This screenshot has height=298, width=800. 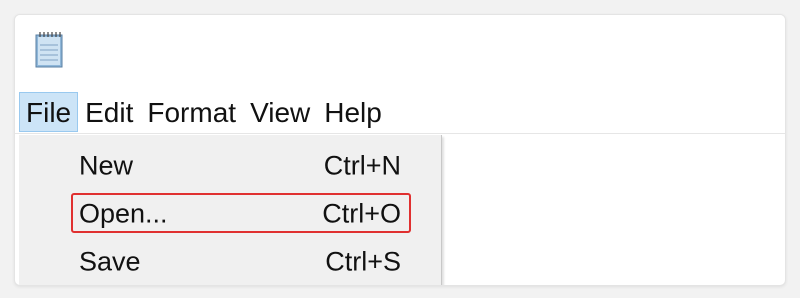 What do you see at coordinates (230, 262) in the screenshot?
I see `menu-item-save: Save Ctrl+S` at bounding box center [230, 262].